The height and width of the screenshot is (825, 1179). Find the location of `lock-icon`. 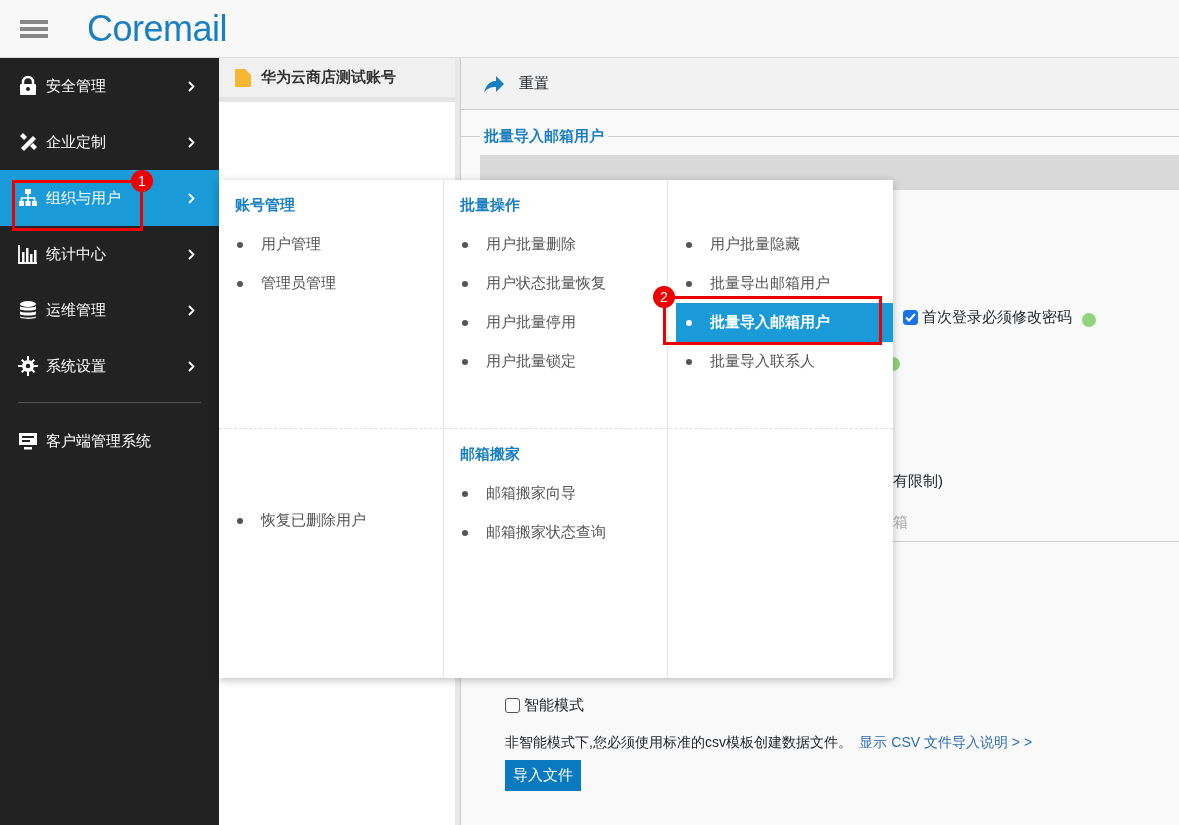

lock-icon is located at coordinates (28, 86).